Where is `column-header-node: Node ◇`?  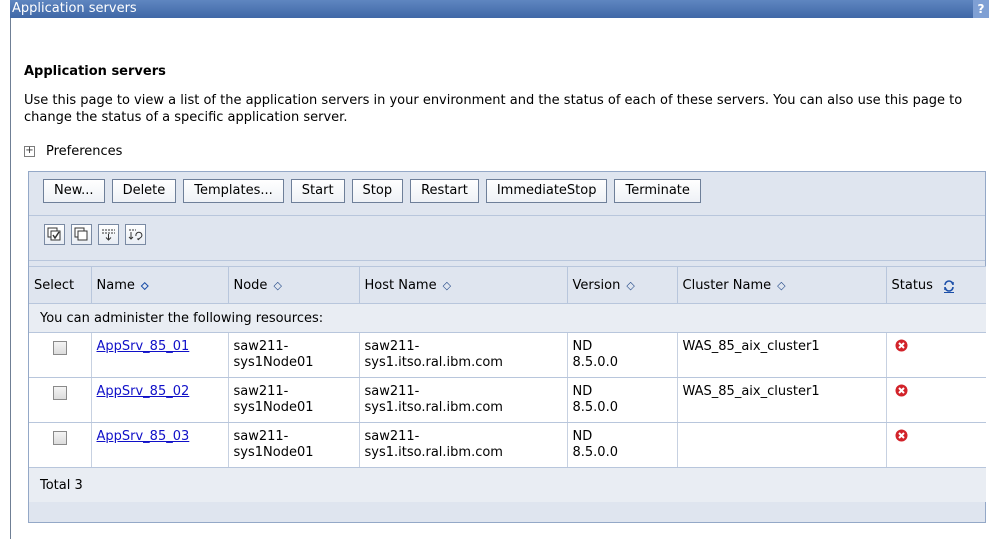
column-header-node: Node ◇ is located at coordinates (294, 285).